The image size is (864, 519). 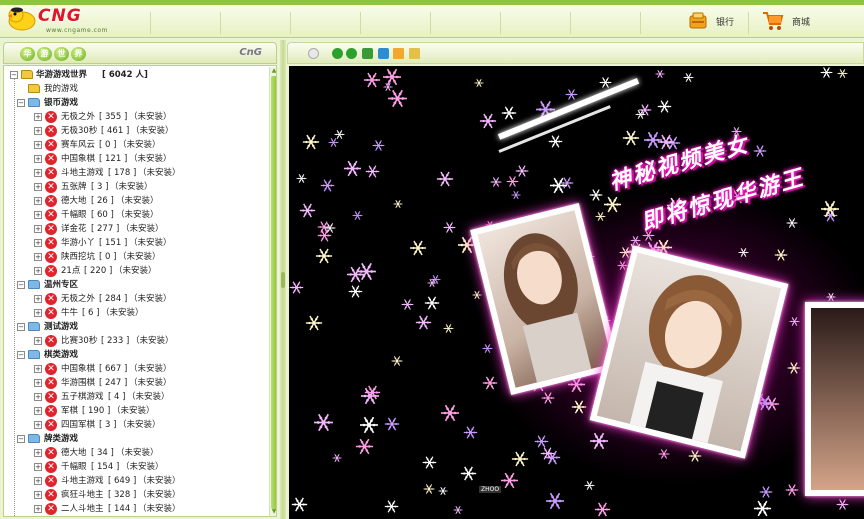 What do you see at coordinates (313, 53) in the screenshot?
I see `home-dot-icon` at bounding box center [313, 53].